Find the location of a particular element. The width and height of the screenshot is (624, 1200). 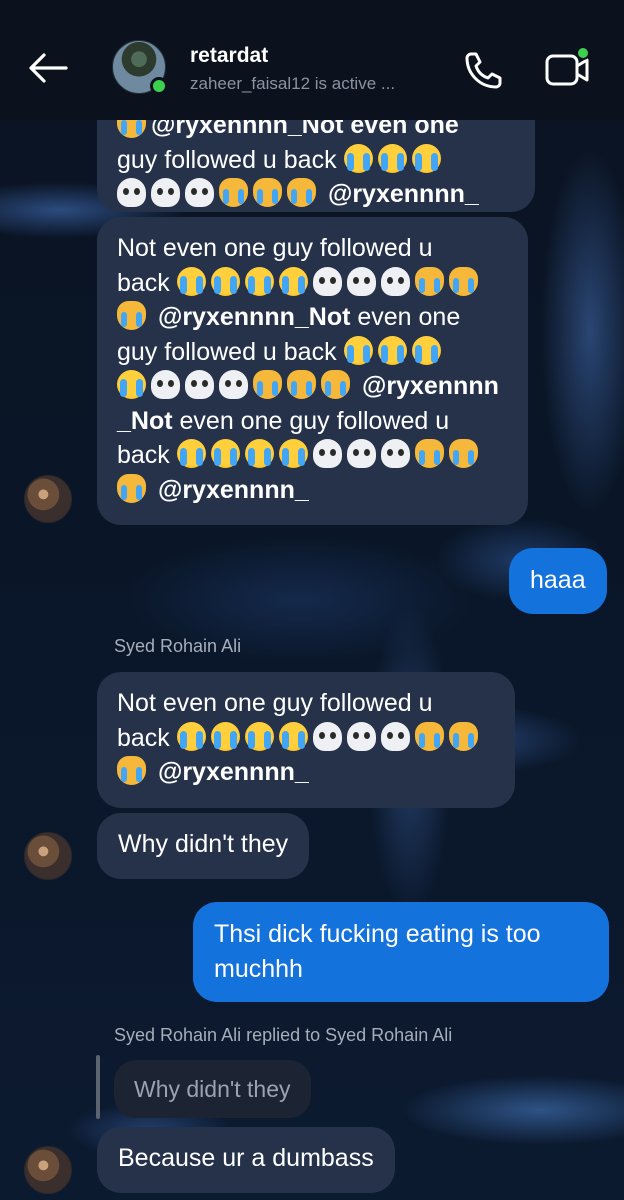

message-text: even one guy followed u is located at coordinates (311, 420).